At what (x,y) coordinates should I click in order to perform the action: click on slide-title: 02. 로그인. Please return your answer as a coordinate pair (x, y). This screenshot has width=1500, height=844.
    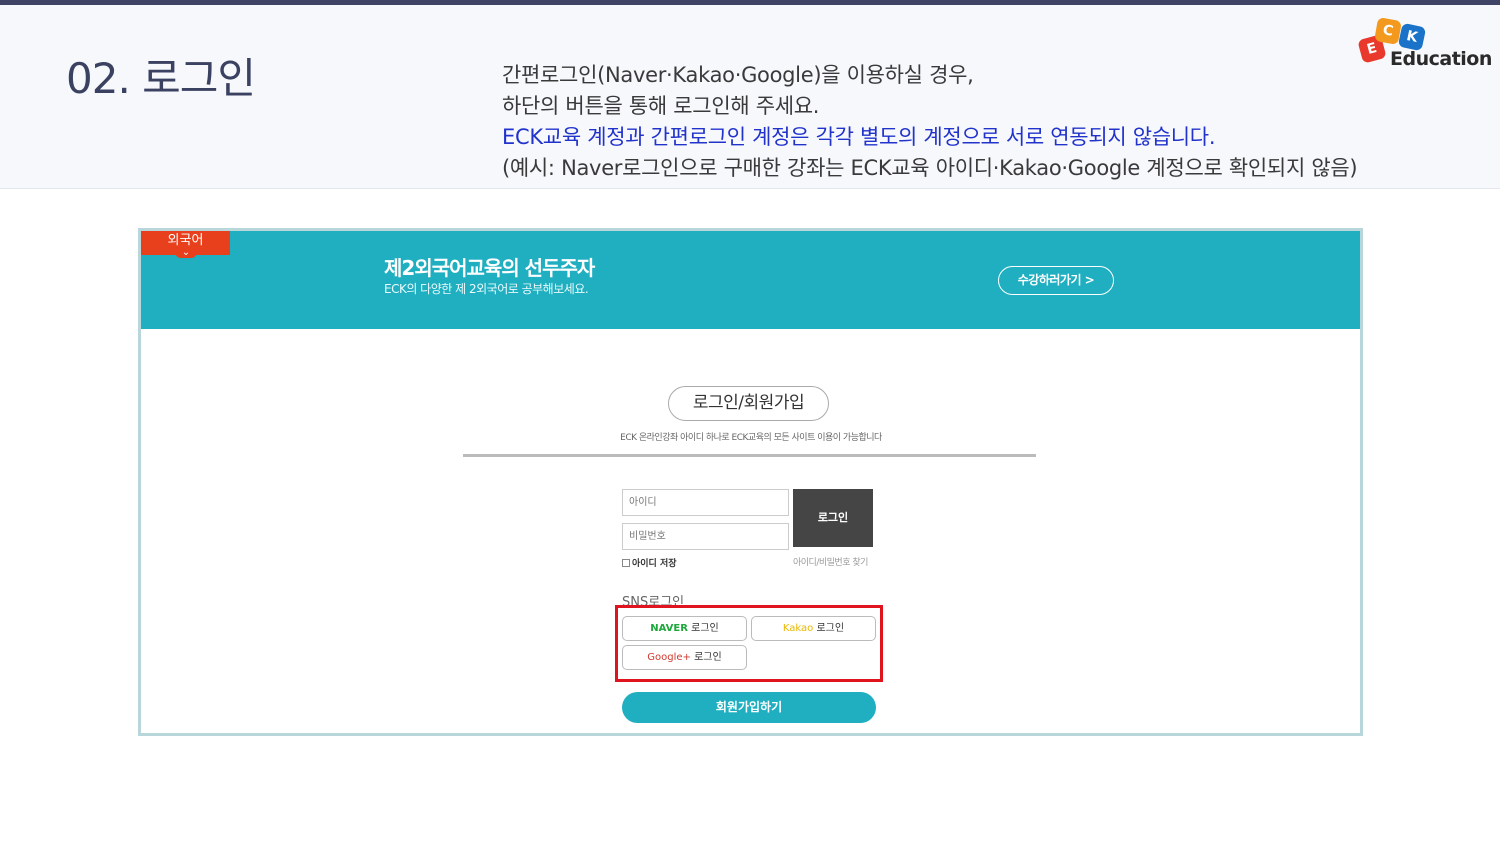
    Looking at the image, I should click on (161, 78).